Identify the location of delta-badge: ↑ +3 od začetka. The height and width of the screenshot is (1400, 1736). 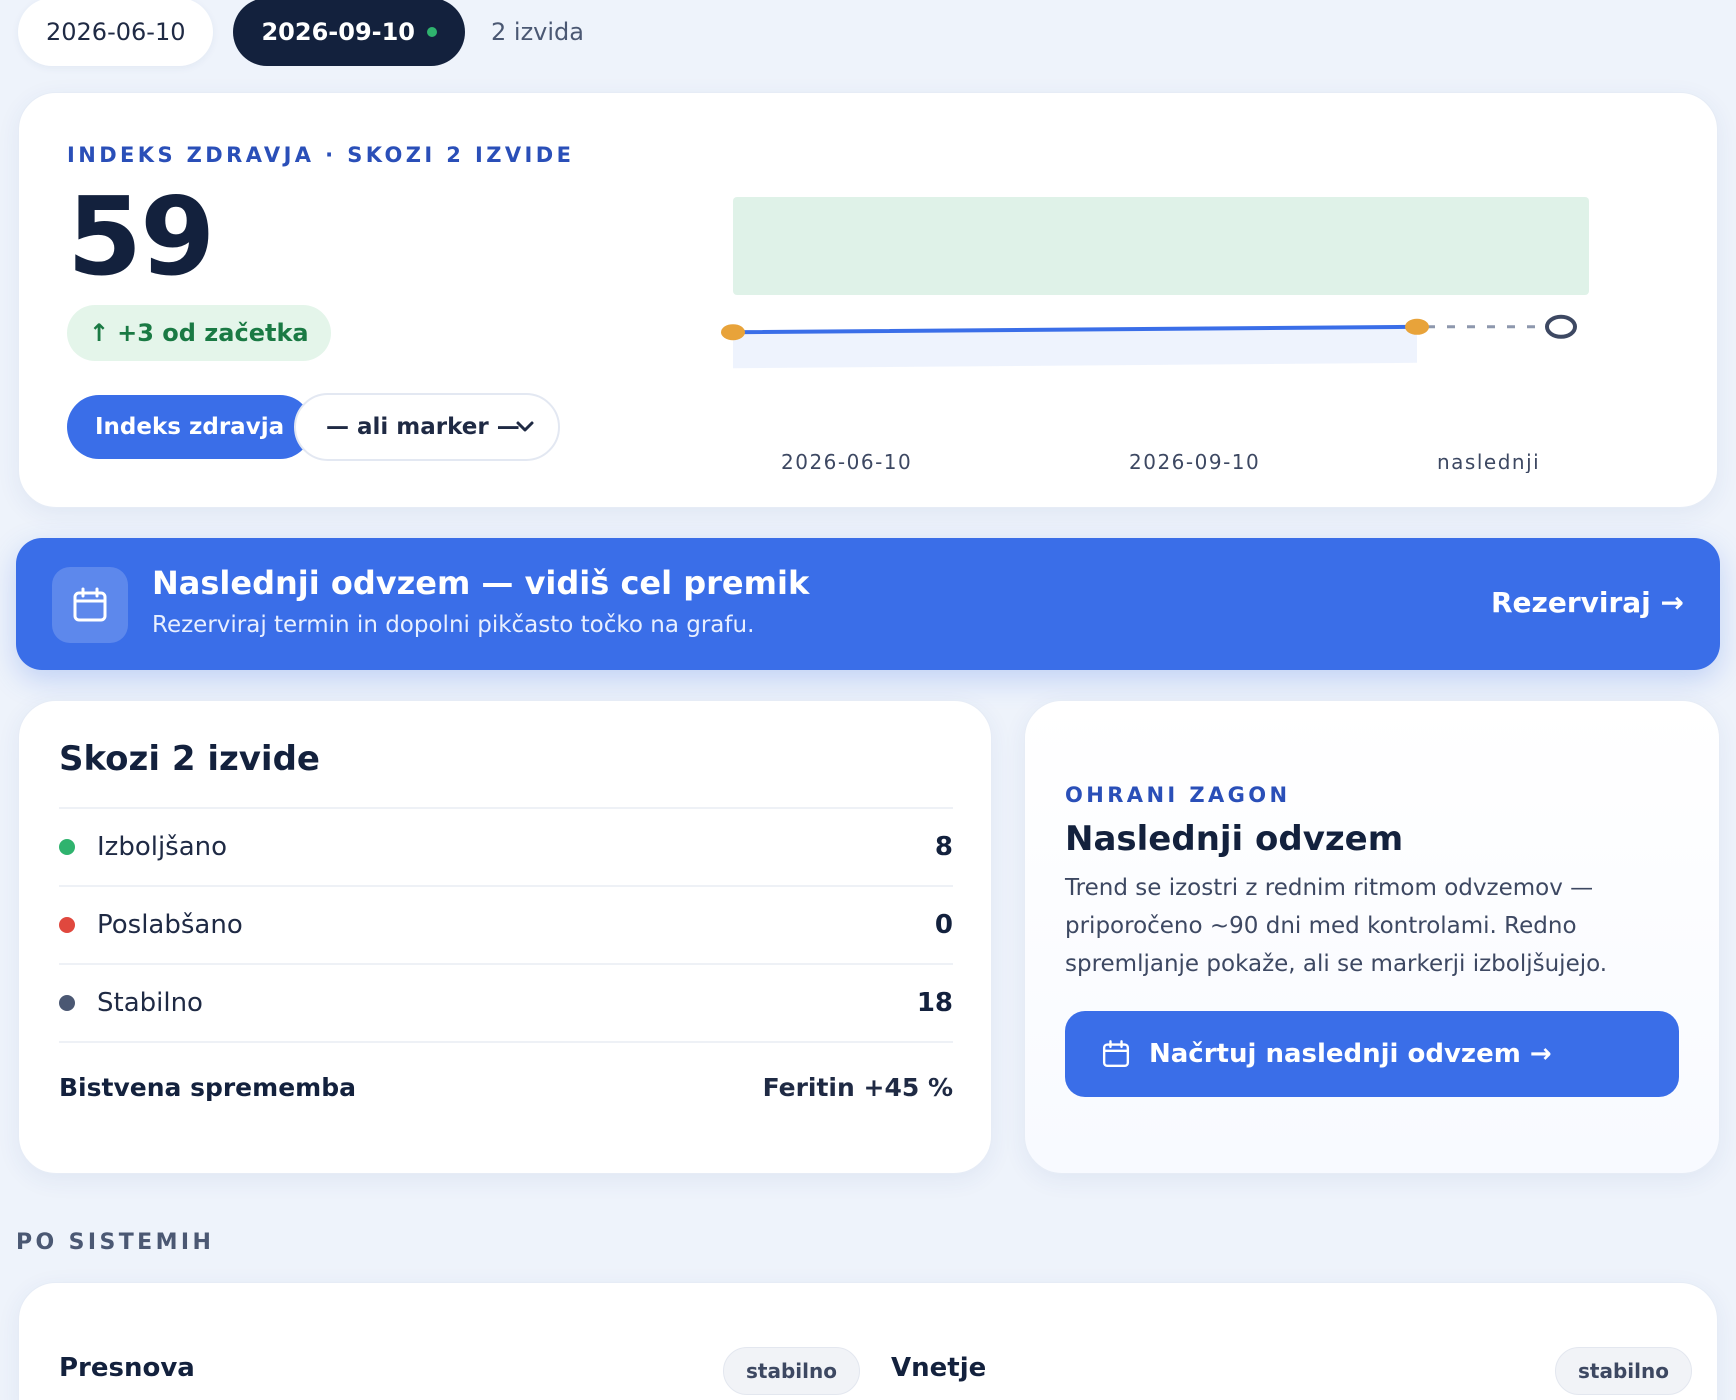
(199, 333).